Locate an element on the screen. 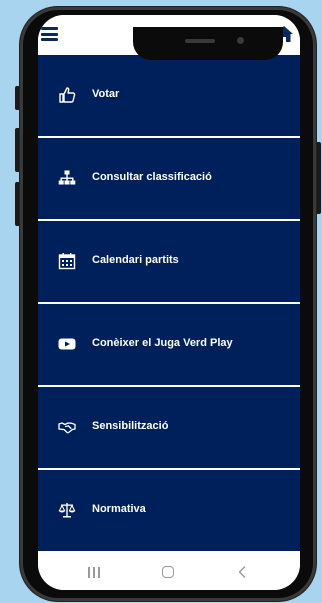 The width and height of the screenshot is (322, 603). home-circle-icon is located at coordinates (168, 572).